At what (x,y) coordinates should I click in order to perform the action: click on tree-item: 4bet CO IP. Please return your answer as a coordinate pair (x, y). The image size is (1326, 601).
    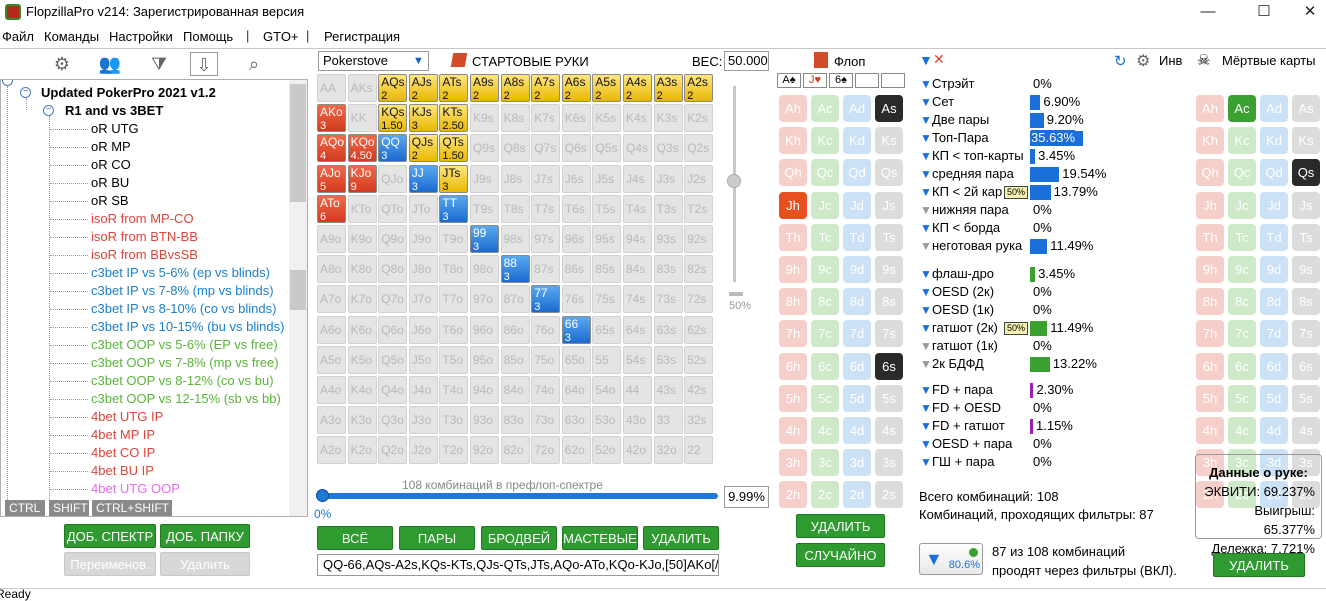
    Looking at the image, I should click on (123, 452).